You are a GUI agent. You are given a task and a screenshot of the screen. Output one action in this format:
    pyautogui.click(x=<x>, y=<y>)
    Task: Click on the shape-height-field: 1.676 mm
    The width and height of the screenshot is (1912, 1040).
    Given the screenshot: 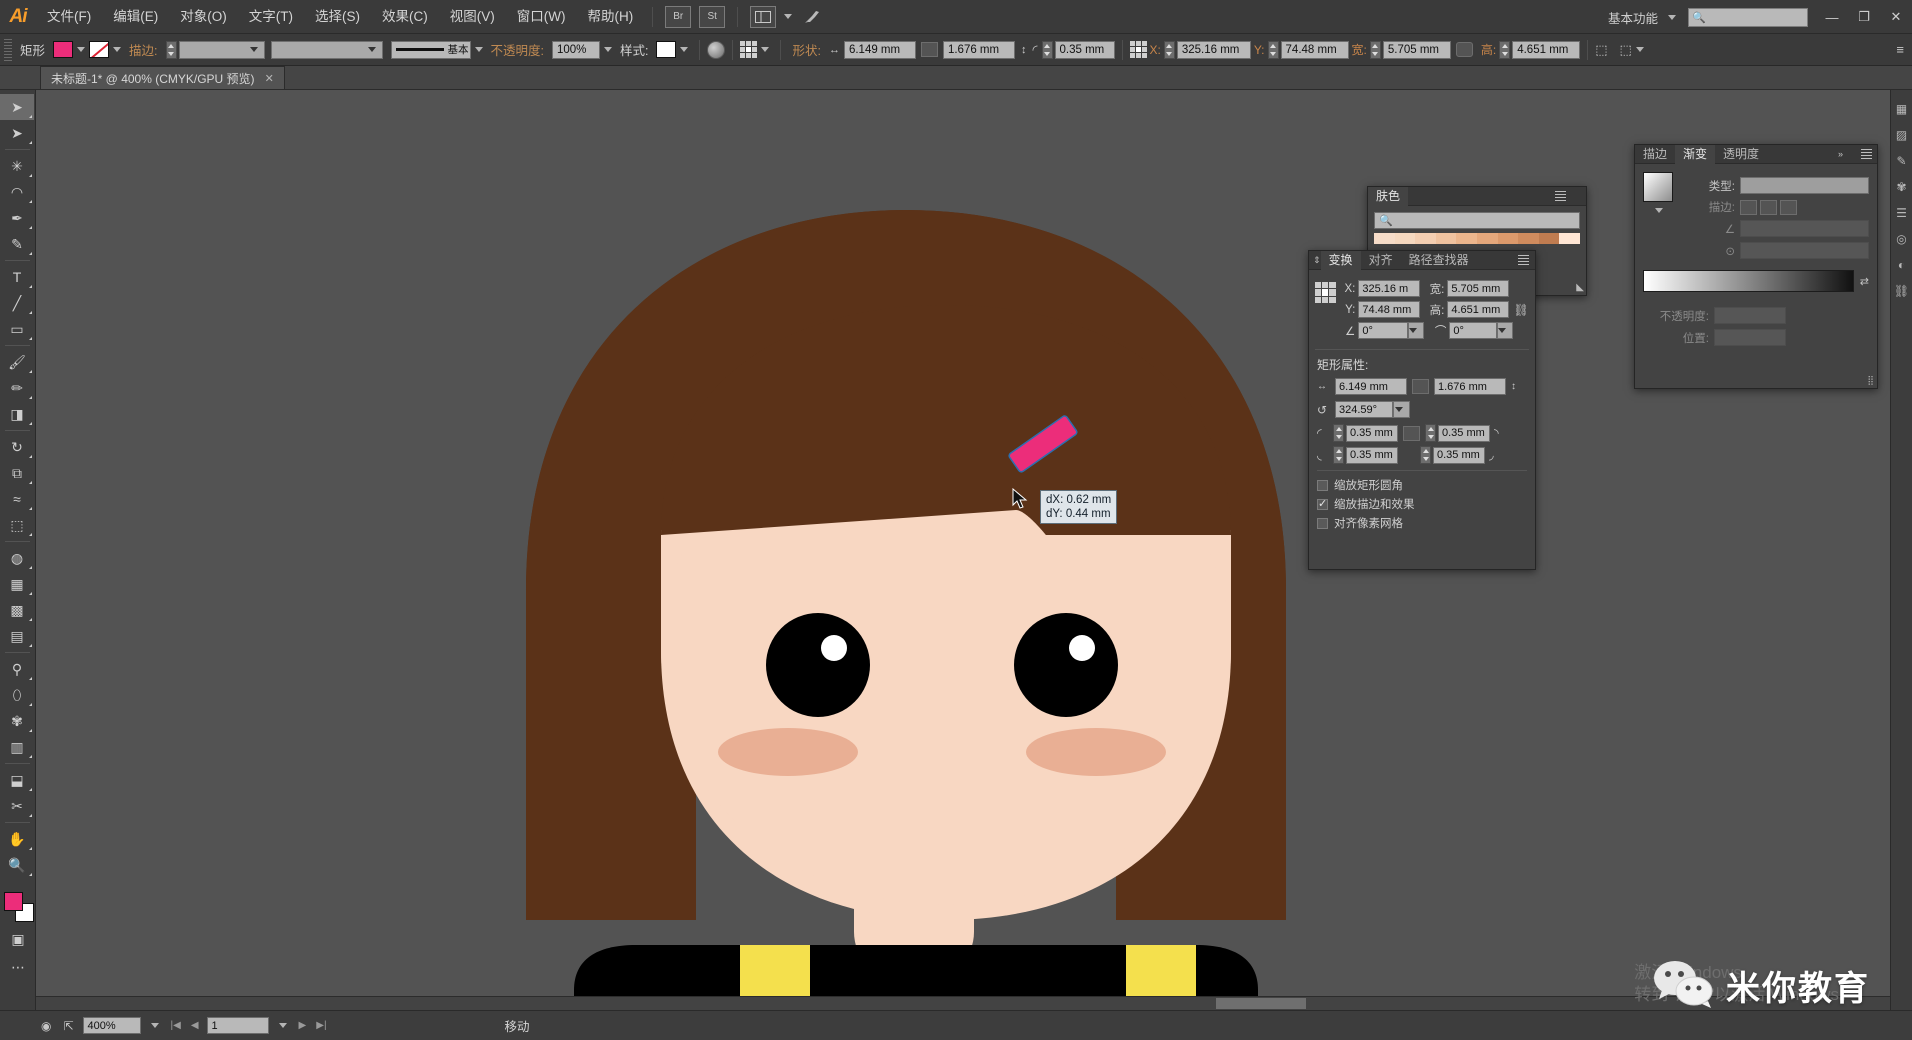 What is the action you would take?
    pyautogui.click(x=978, y=49)
    